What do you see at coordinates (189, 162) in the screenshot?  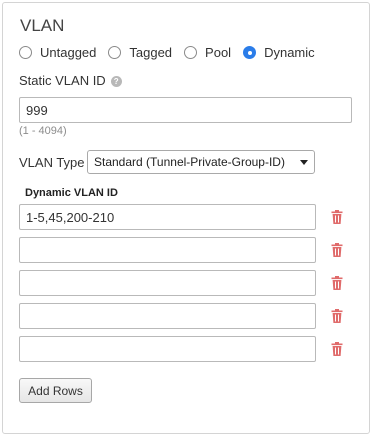 I see `vlan-type-selected: Standard (Tunnel-Private-Group-ID)` at bounding box center [189, 162].